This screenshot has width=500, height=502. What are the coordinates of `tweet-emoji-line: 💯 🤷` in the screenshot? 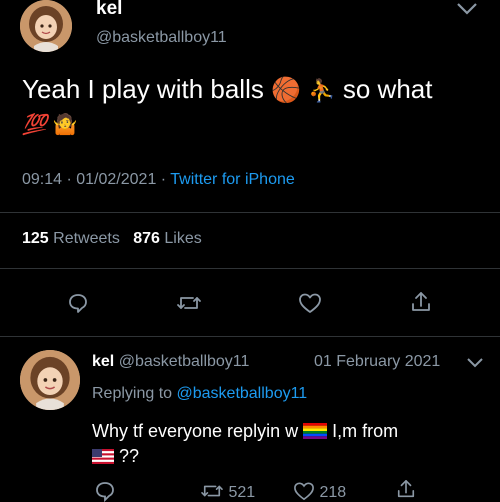 It's located at (49, 124).